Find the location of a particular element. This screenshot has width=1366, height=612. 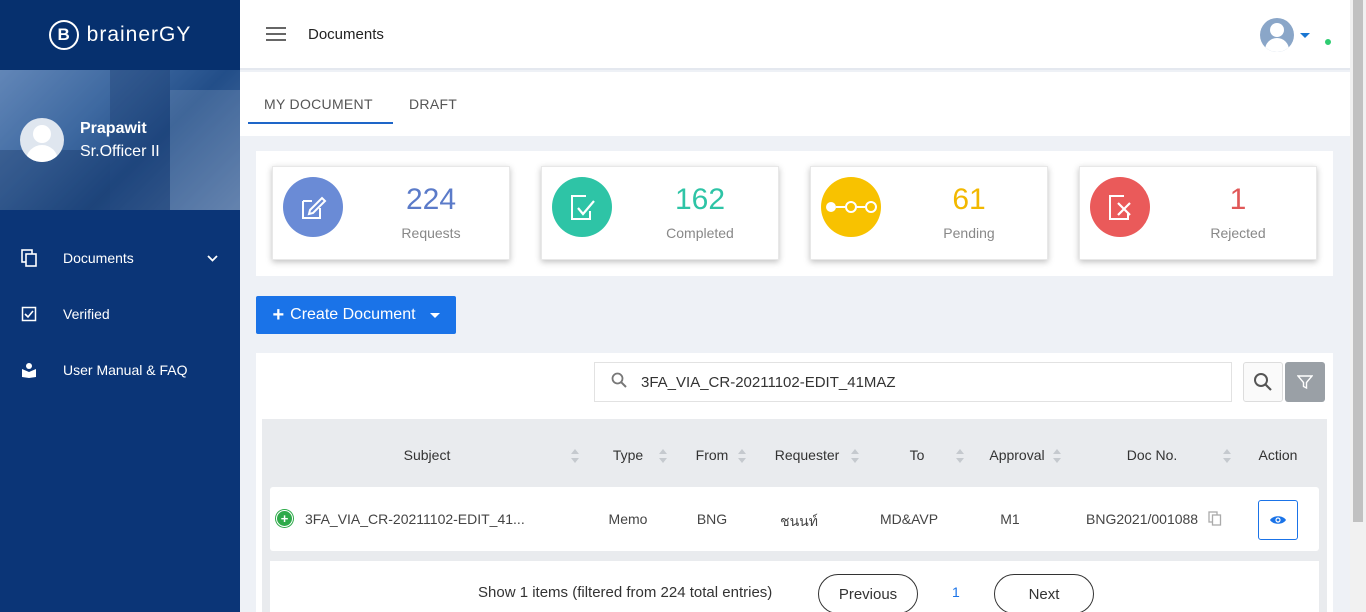

plus-icon: + is located at coordinates (278, 314).